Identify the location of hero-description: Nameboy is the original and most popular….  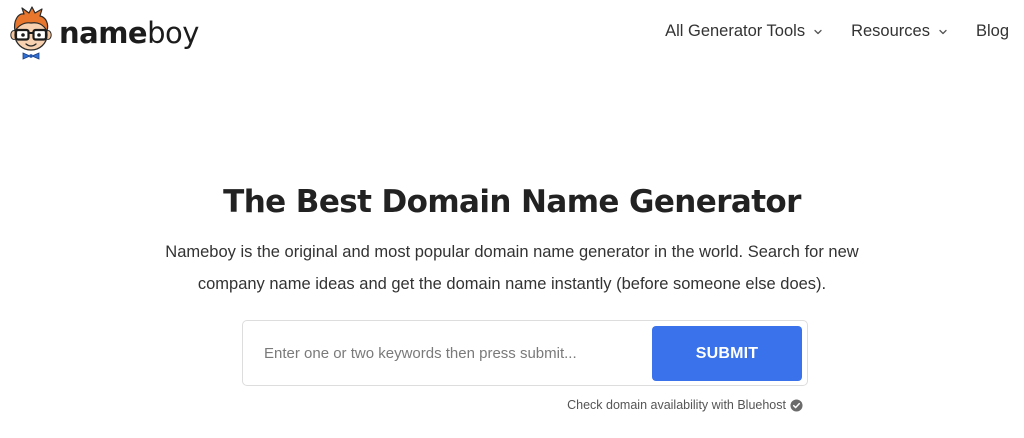
(512, 268).